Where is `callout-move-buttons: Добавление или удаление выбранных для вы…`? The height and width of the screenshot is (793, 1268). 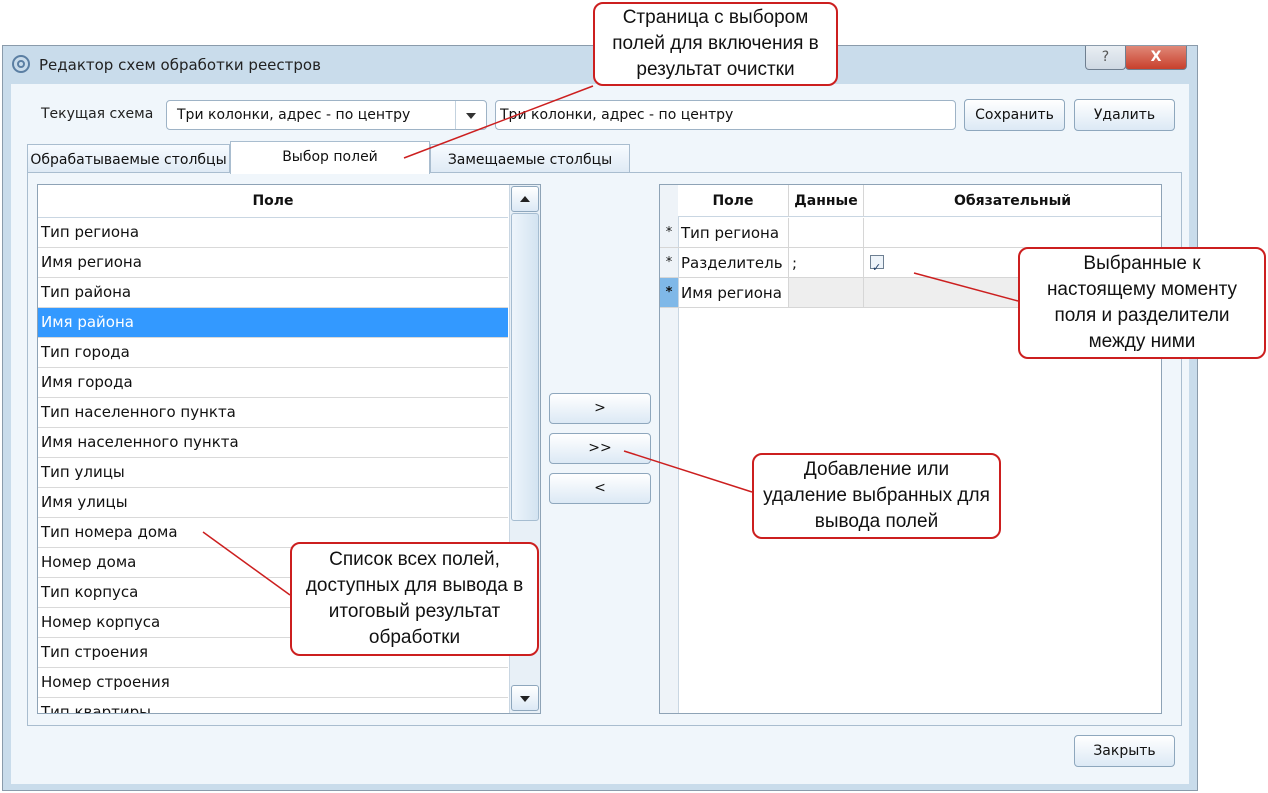 callout-move-buttons: Добавление или удаление выбранных для вы… is located at coordinates (876, 496).